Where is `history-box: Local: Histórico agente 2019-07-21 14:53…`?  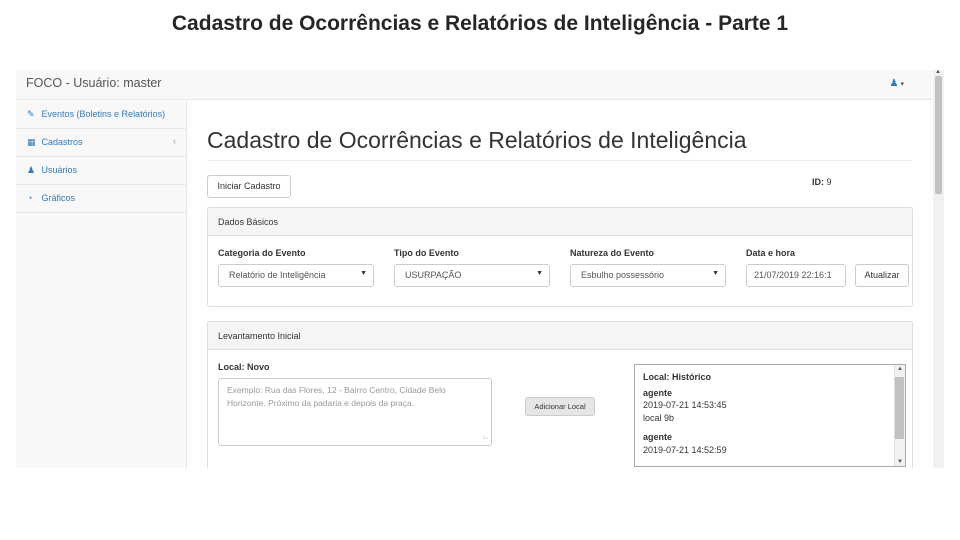 history-box: Local: Histórico agente 2019-07-21 14:53… is located at coordinates (770, 415).